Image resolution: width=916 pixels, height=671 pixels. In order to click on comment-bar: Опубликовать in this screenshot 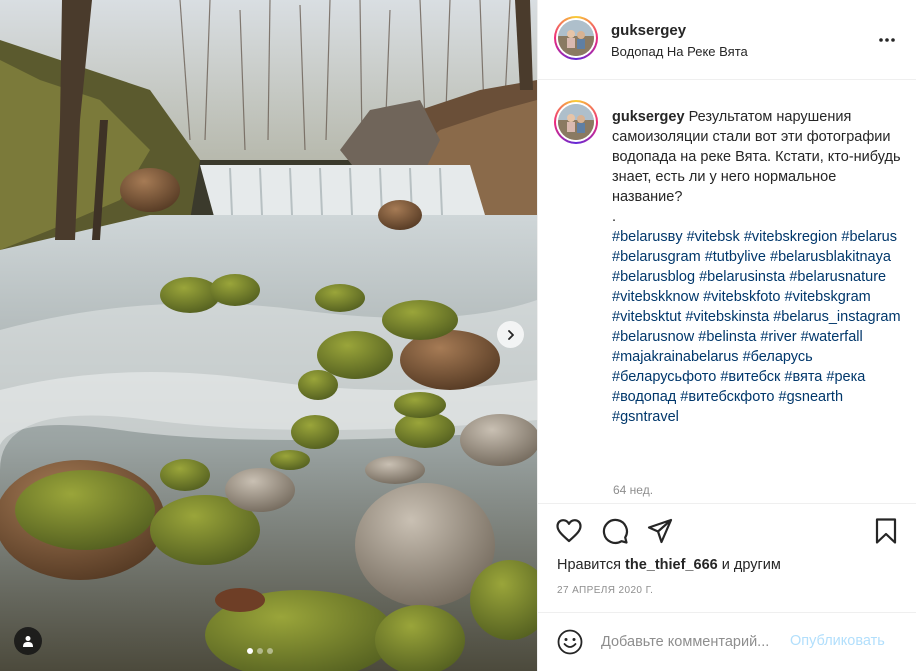, I will do `click(727, 641)`.